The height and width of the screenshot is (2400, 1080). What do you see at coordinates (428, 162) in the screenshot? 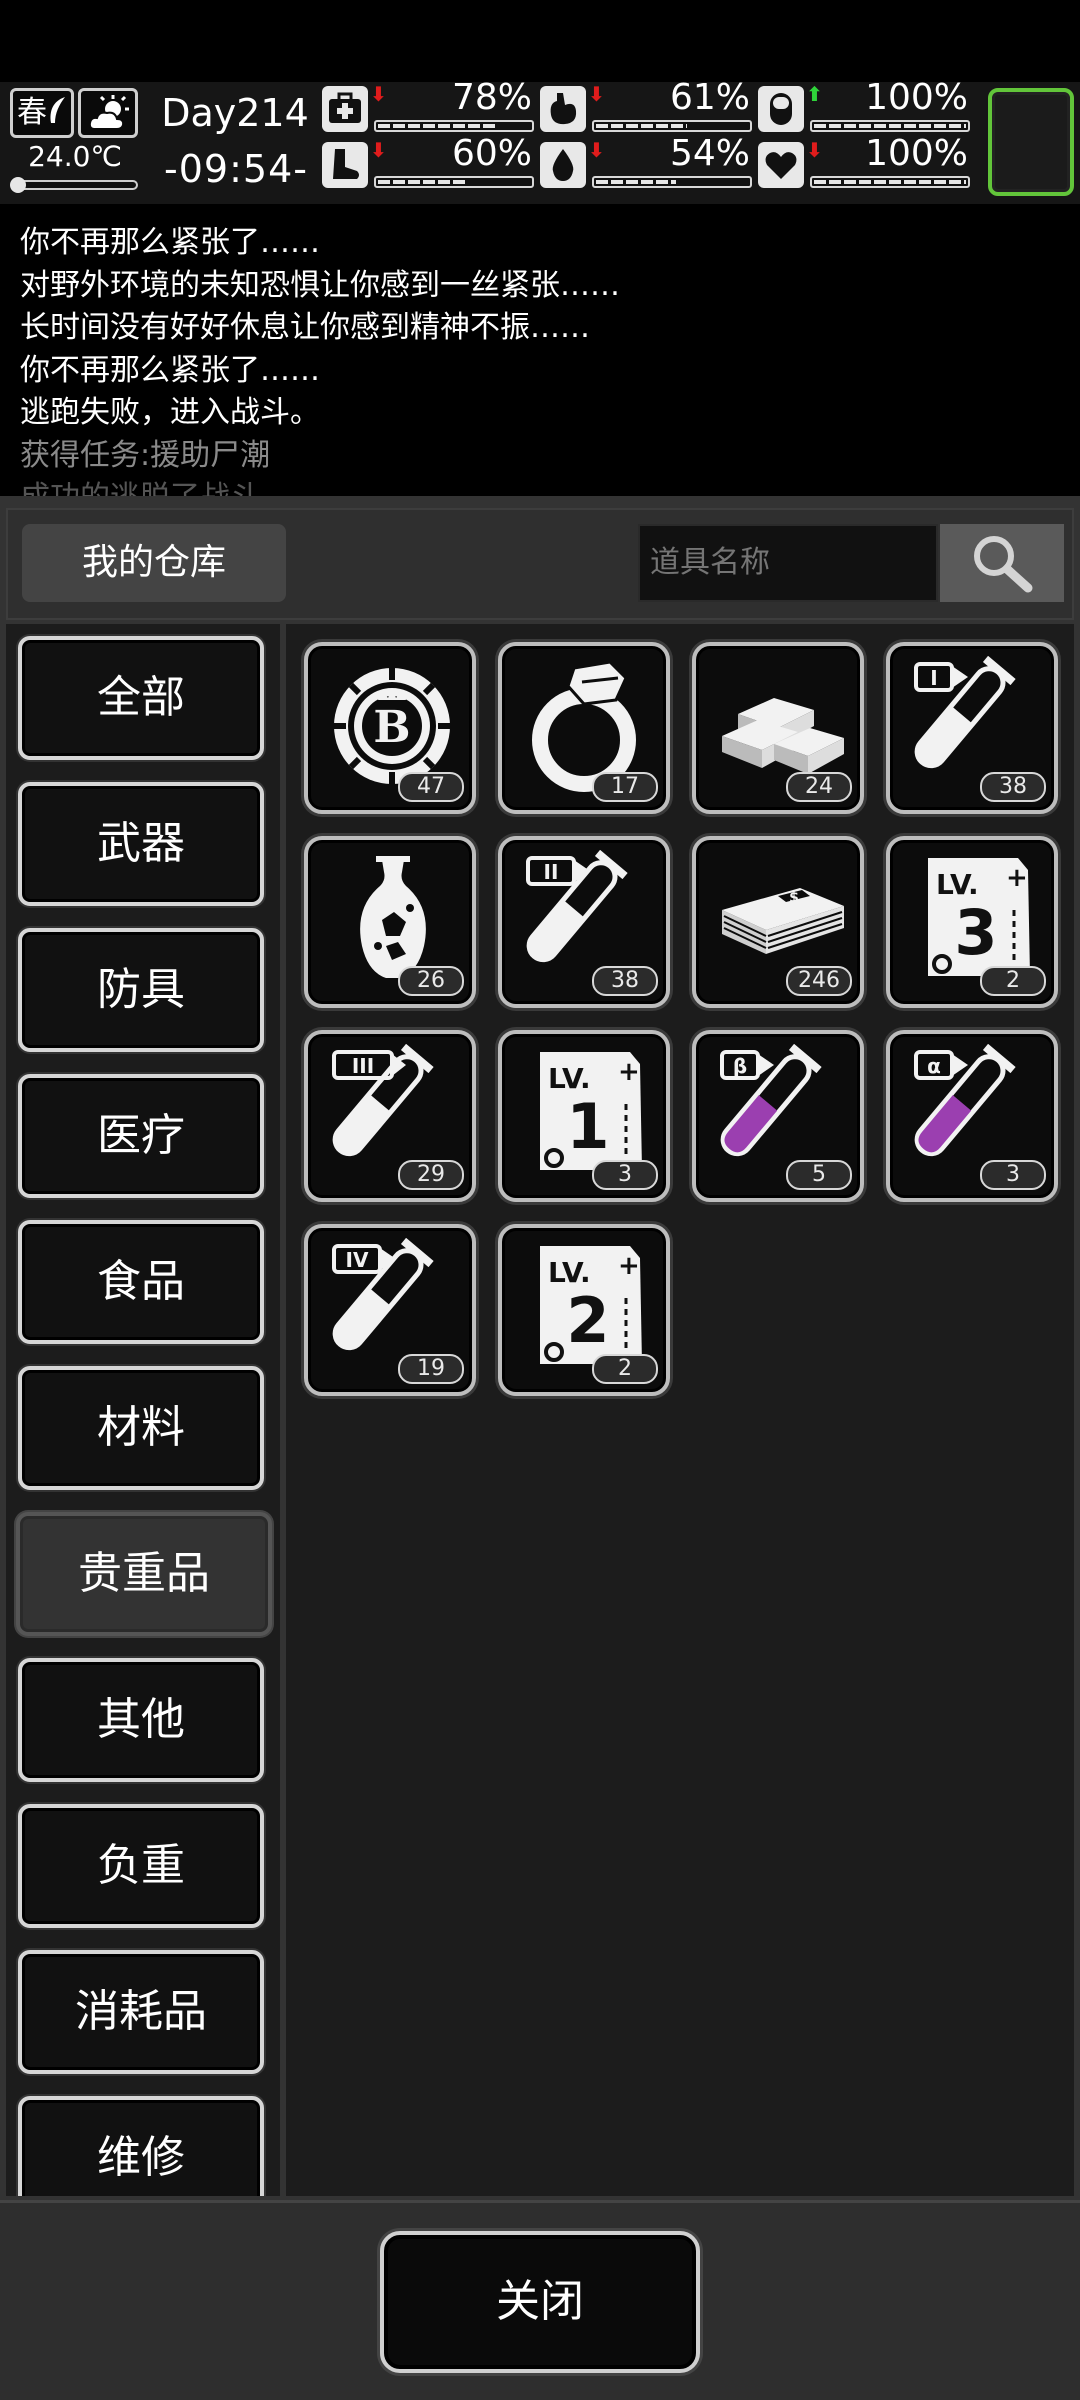
I see `stat-stamina: ⬇ 60%` at bounding box center [428, 162].